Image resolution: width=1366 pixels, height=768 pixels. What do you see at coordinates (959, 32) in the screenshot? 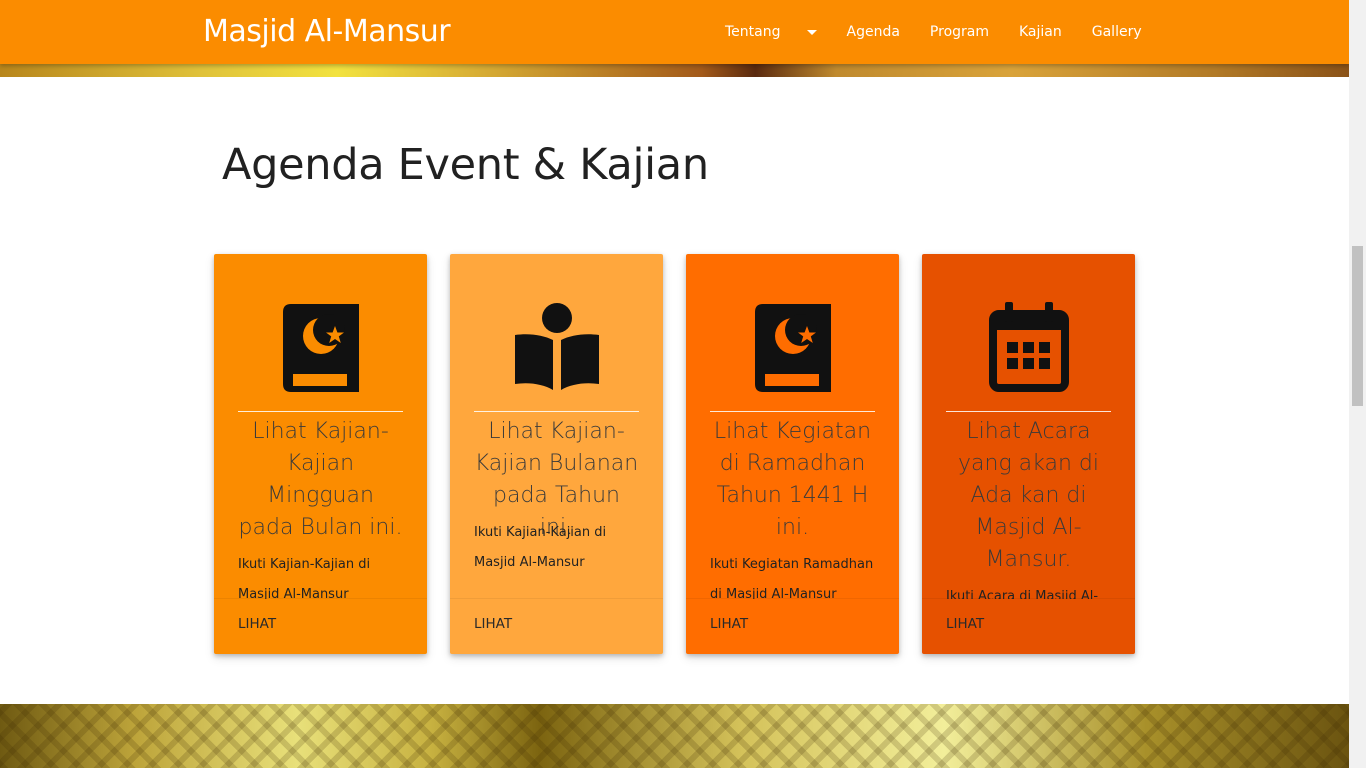
I see `nav-link-program: Program` at bounding box center [959, 32].